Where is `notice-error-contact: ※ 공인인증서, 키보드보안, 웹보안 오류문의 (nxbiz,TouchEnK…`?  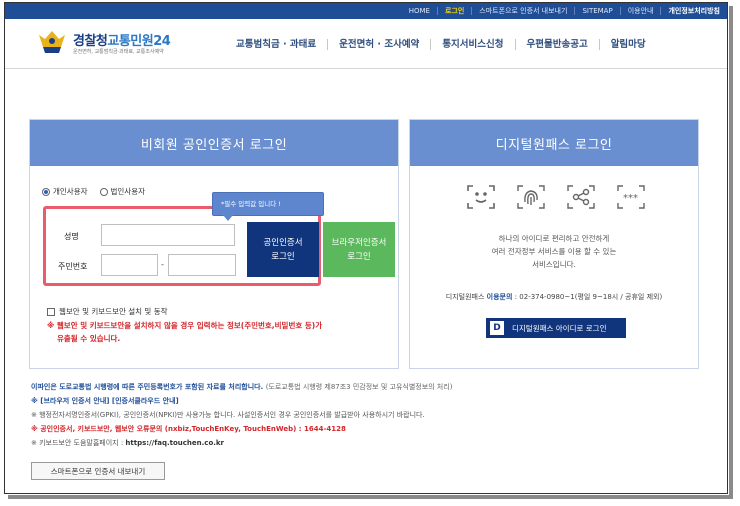 notice-error-contact: ※ 공인인증서, 키보드보안, 웹보안 오류문의 (nxbiz,TouchEnK… is located at coordinates (188, 429).